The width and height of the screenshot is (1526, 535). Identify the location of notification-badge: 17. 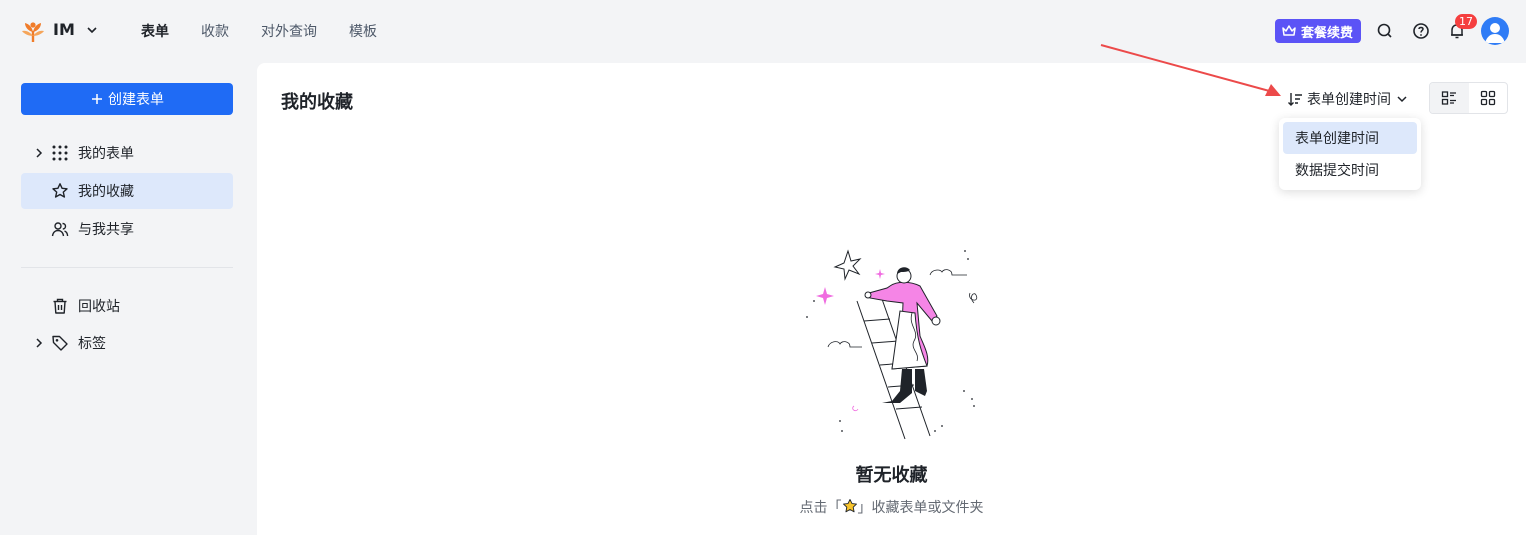
(1466, 21).